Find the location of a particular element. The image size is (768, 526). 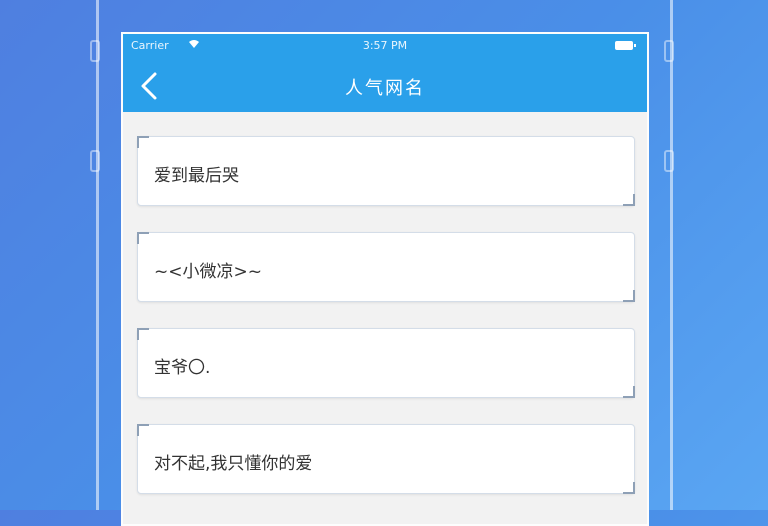

status-time: 3:57 PM is located at coordinates (385, 45).